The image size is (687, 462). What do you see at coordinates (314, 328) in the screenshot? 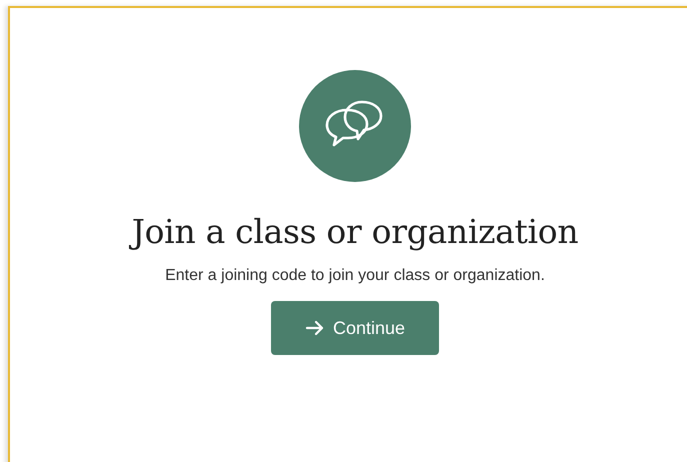
I see `arrow-icon` at bounding box center [314, 328].